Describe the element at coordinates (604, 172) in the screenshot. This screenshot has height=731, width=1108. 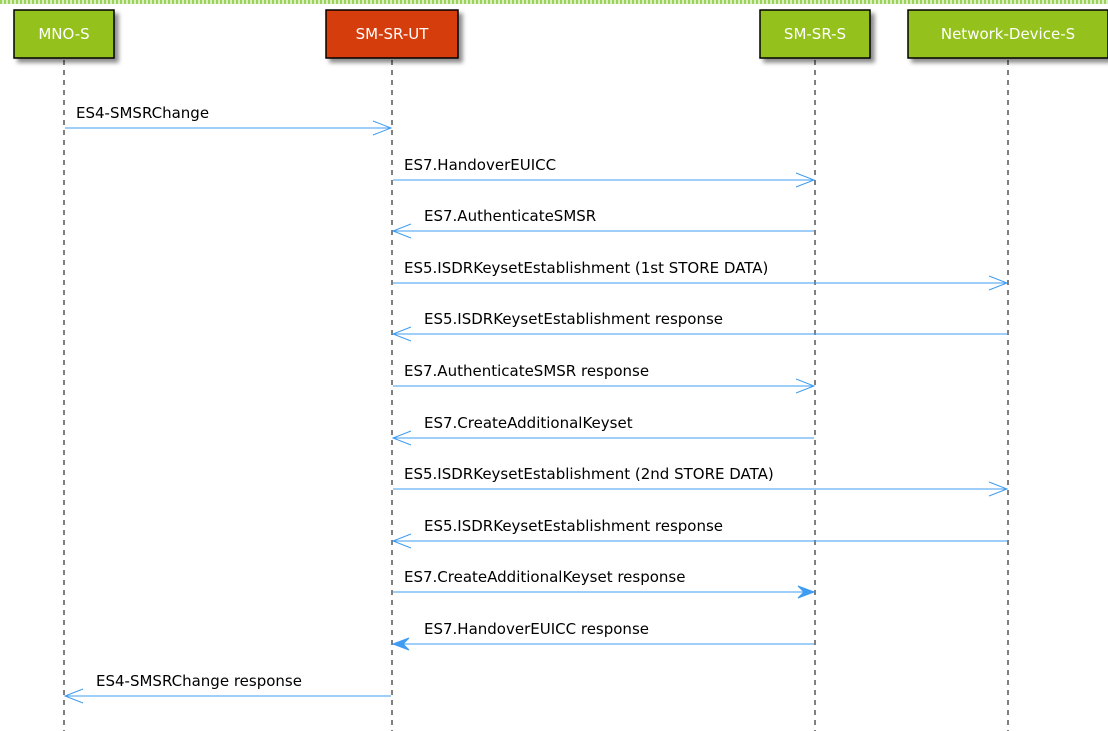
I see `message-2: ES7.HandoverEUICC` at that location.